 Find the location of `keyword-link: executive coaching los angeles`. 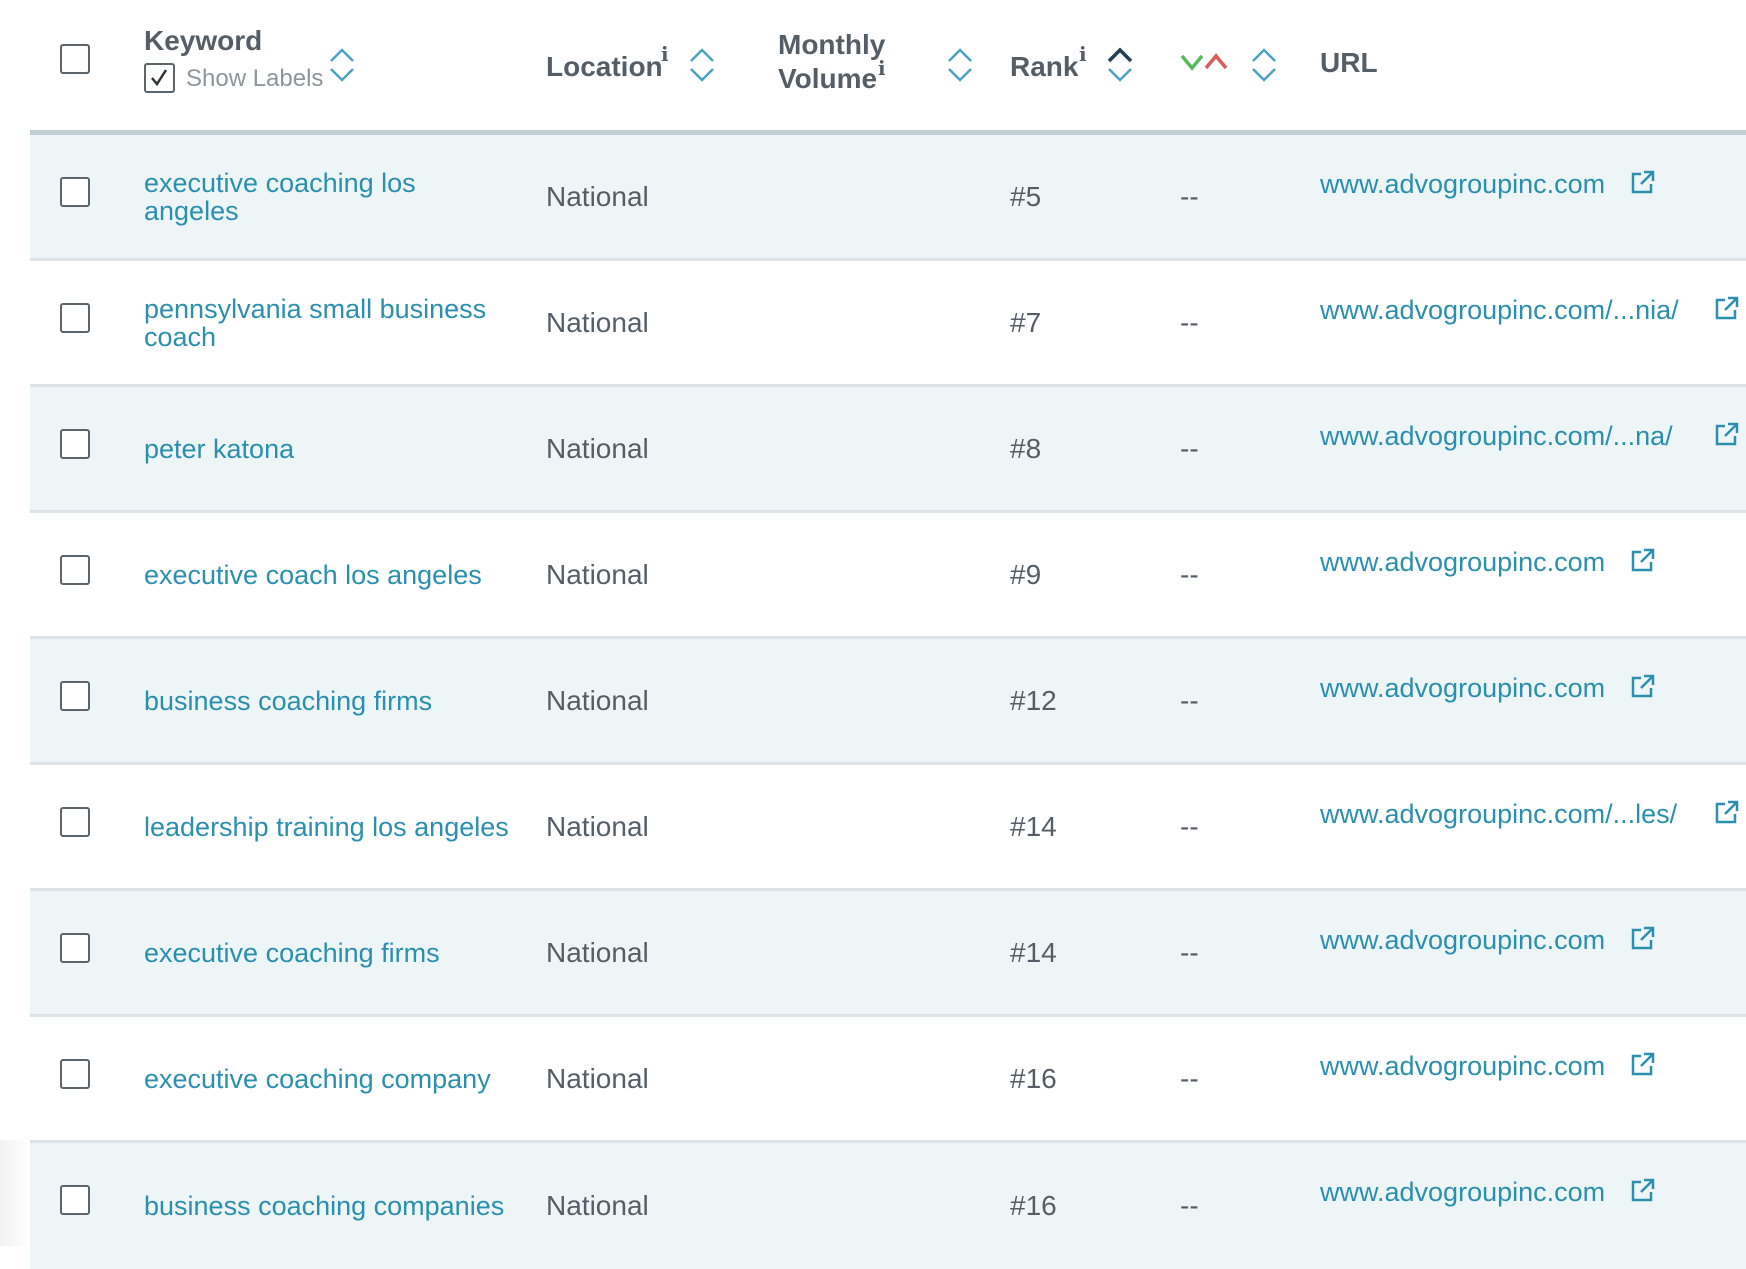

keyword-link: executive coaching los angeles is located at coordinates (329, 196).